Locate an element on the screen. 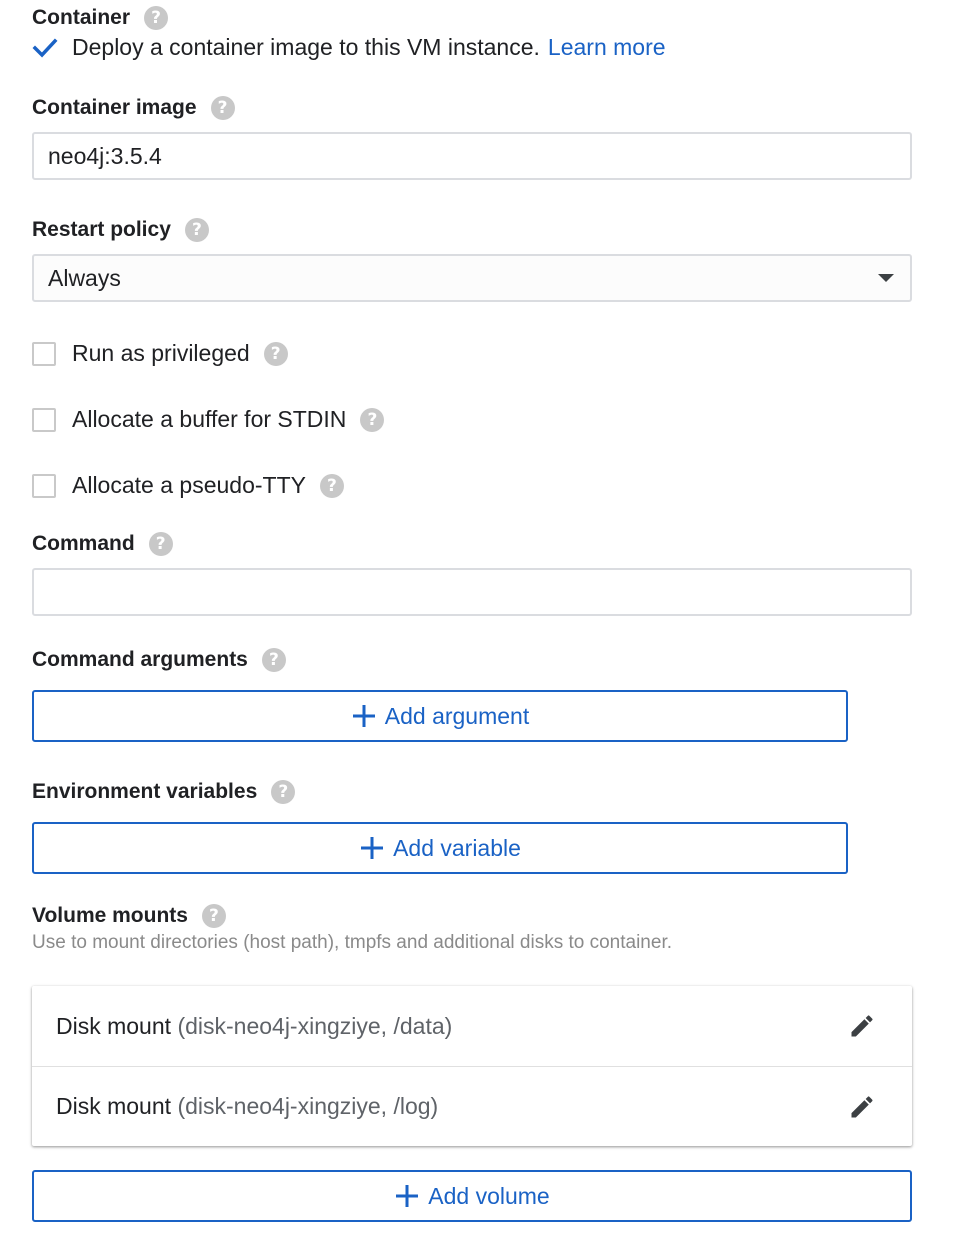 Image resolution: width=960 pixels, height=1240 pixels. add-volume-button: Add volume is located at coordinates (472, 1196).